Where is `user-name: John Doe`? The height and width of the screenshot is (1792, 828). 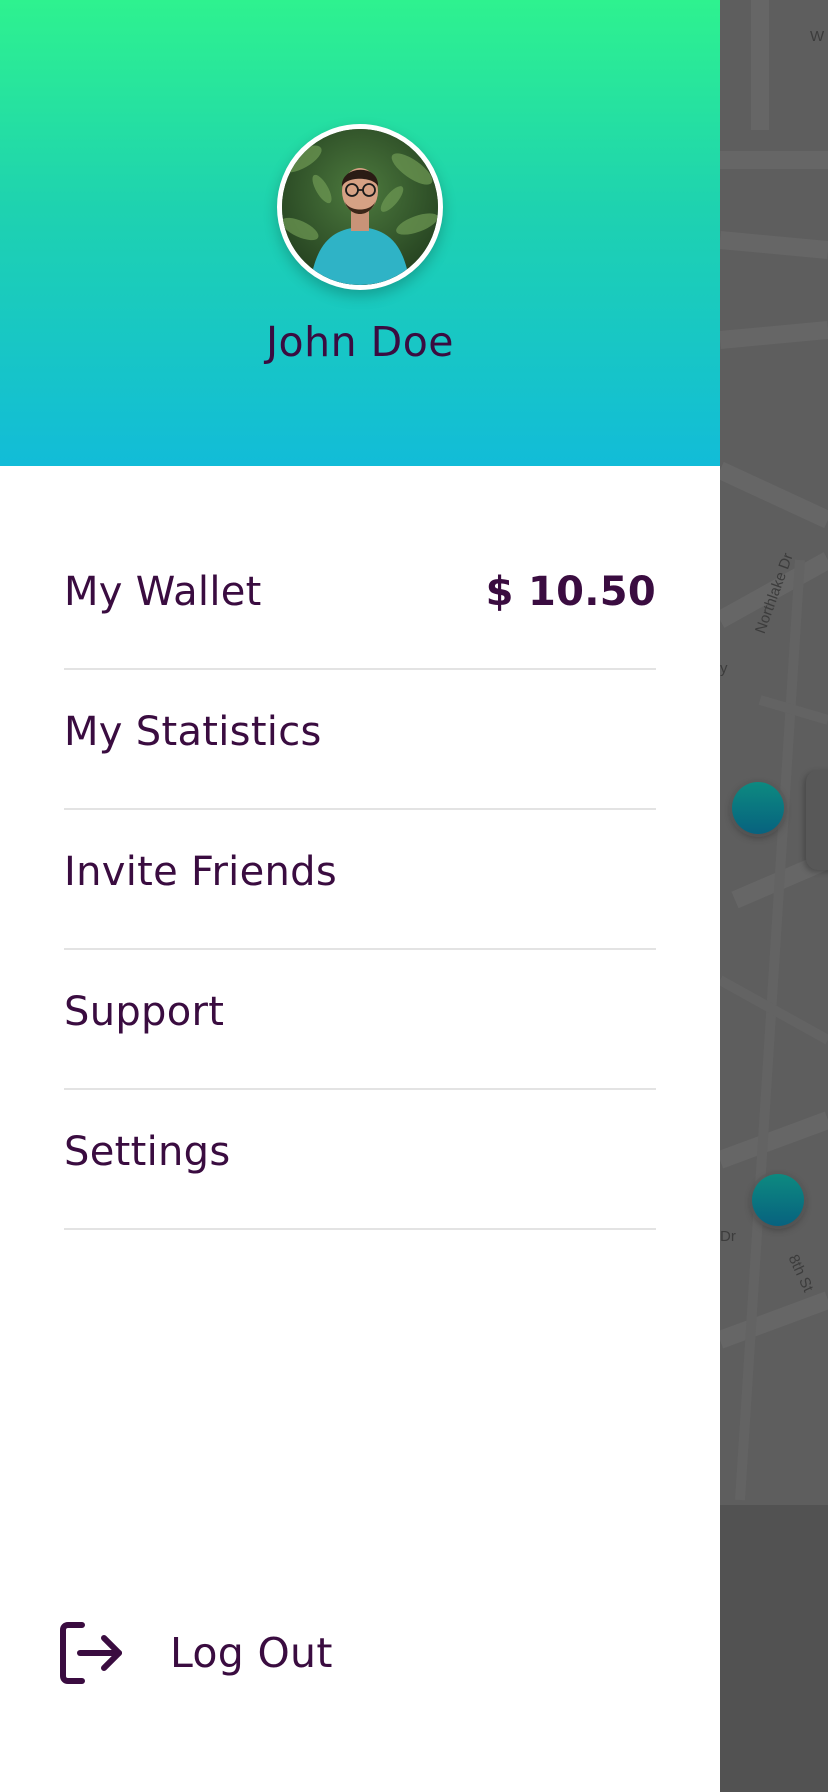
user-name: John Doe is located at coordinates (360, 342).